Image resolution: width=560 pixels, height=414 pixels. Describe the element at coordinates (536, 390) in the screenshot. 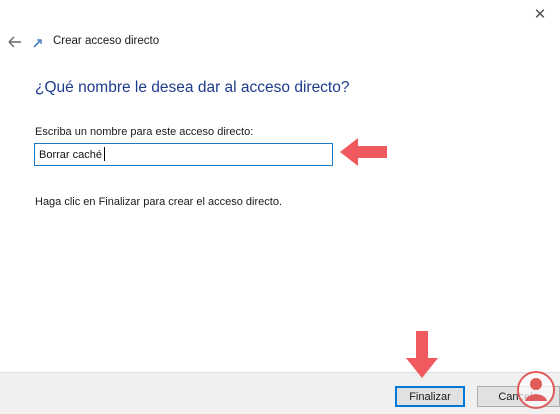

I see `watermark-logo-icon` at that location.